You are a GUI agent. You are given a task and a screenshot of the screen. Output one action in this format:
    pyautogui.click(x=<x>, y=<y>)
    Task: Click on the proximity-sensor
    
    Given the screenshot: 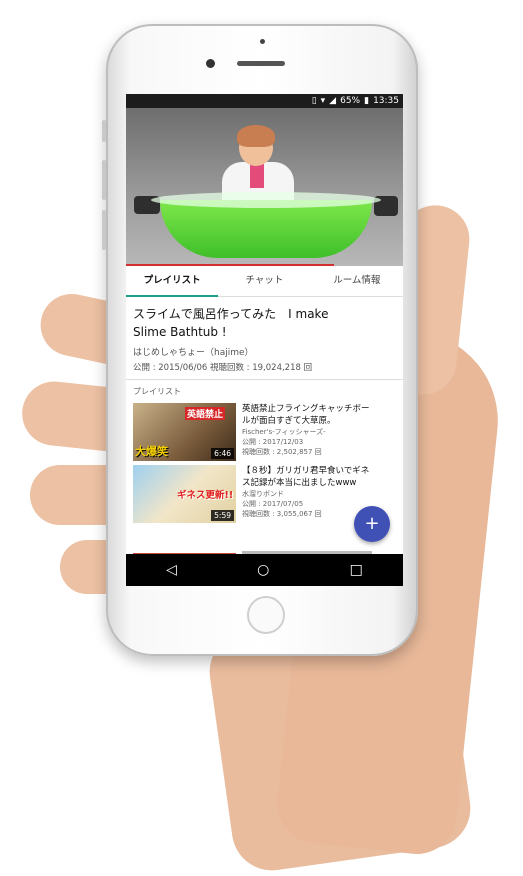 What is the action you would take?
    pyautogui.click(x=262, y=41)
    